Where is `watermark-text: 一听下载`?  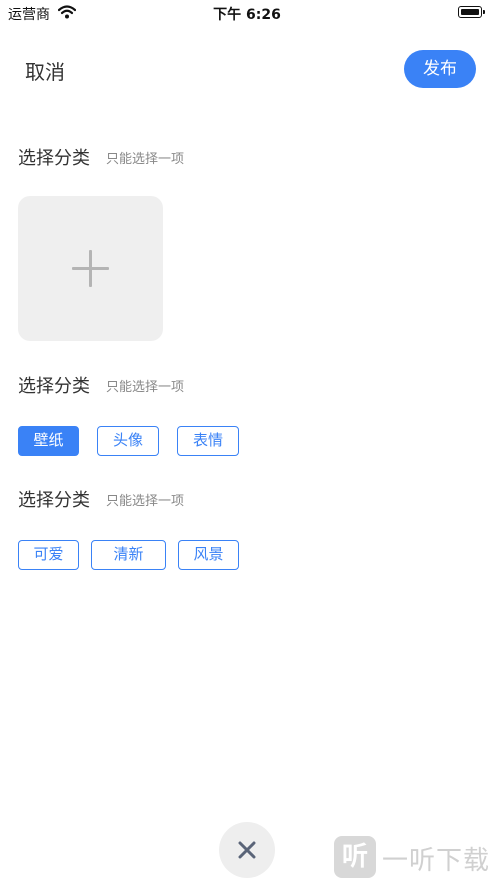 watermark-text: 一听下载 is located at coordinates (436, 861).